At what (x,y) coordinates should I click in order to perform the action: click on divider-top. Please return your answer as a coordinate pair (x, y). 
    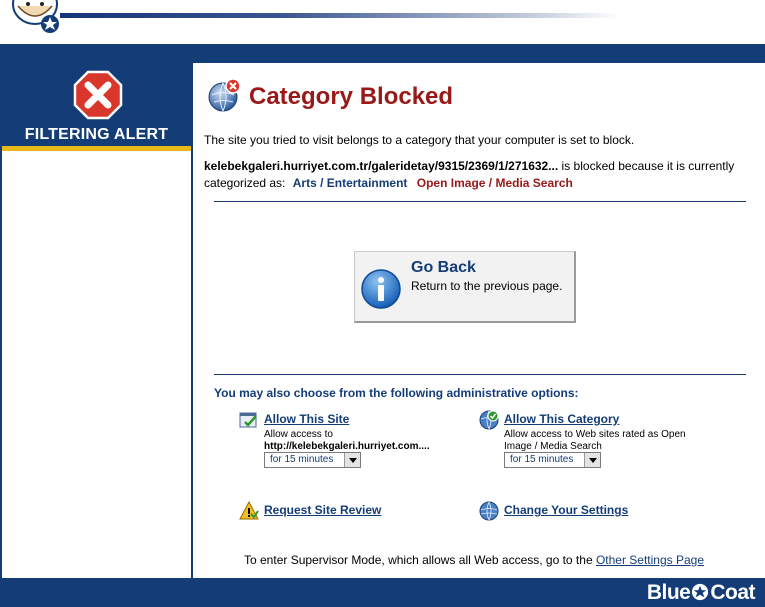
    Looking at the image, I should click on (480, 201).